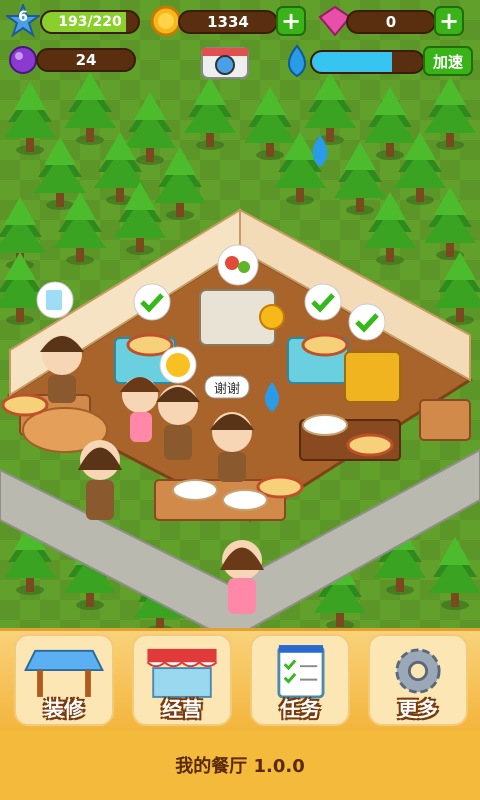 Image resolution: width=480 pixels, height=800 pixels. Describe the element at coordinates (182, 709) in the screenshot. I see `manage-label: 经营` at that location.